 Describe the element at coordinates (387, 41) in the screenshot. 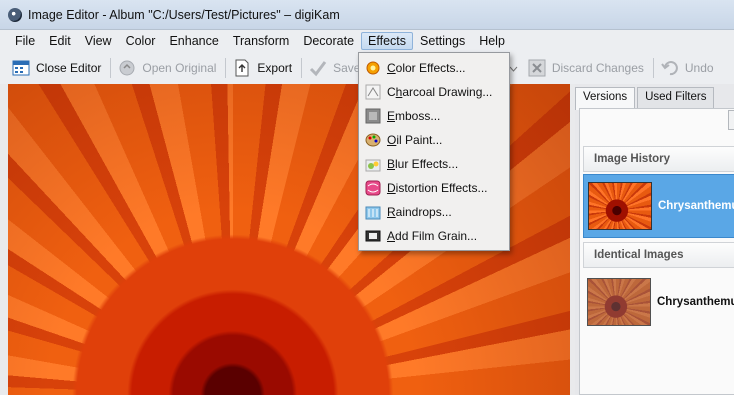

I see `menu-effects: Effects` at that location.